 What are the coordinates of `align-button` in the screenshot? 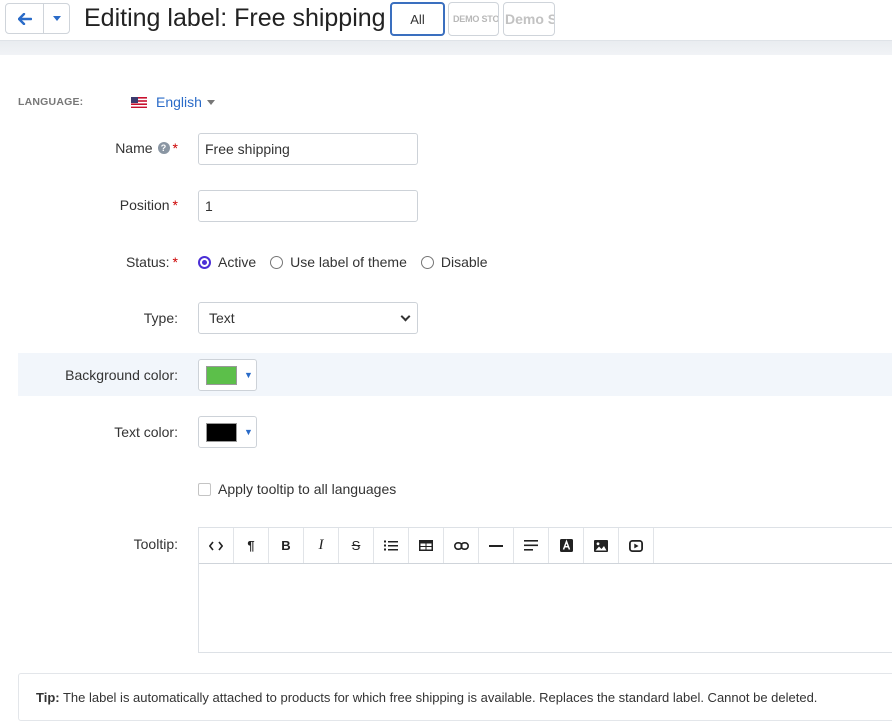 It's located at (531, 545).